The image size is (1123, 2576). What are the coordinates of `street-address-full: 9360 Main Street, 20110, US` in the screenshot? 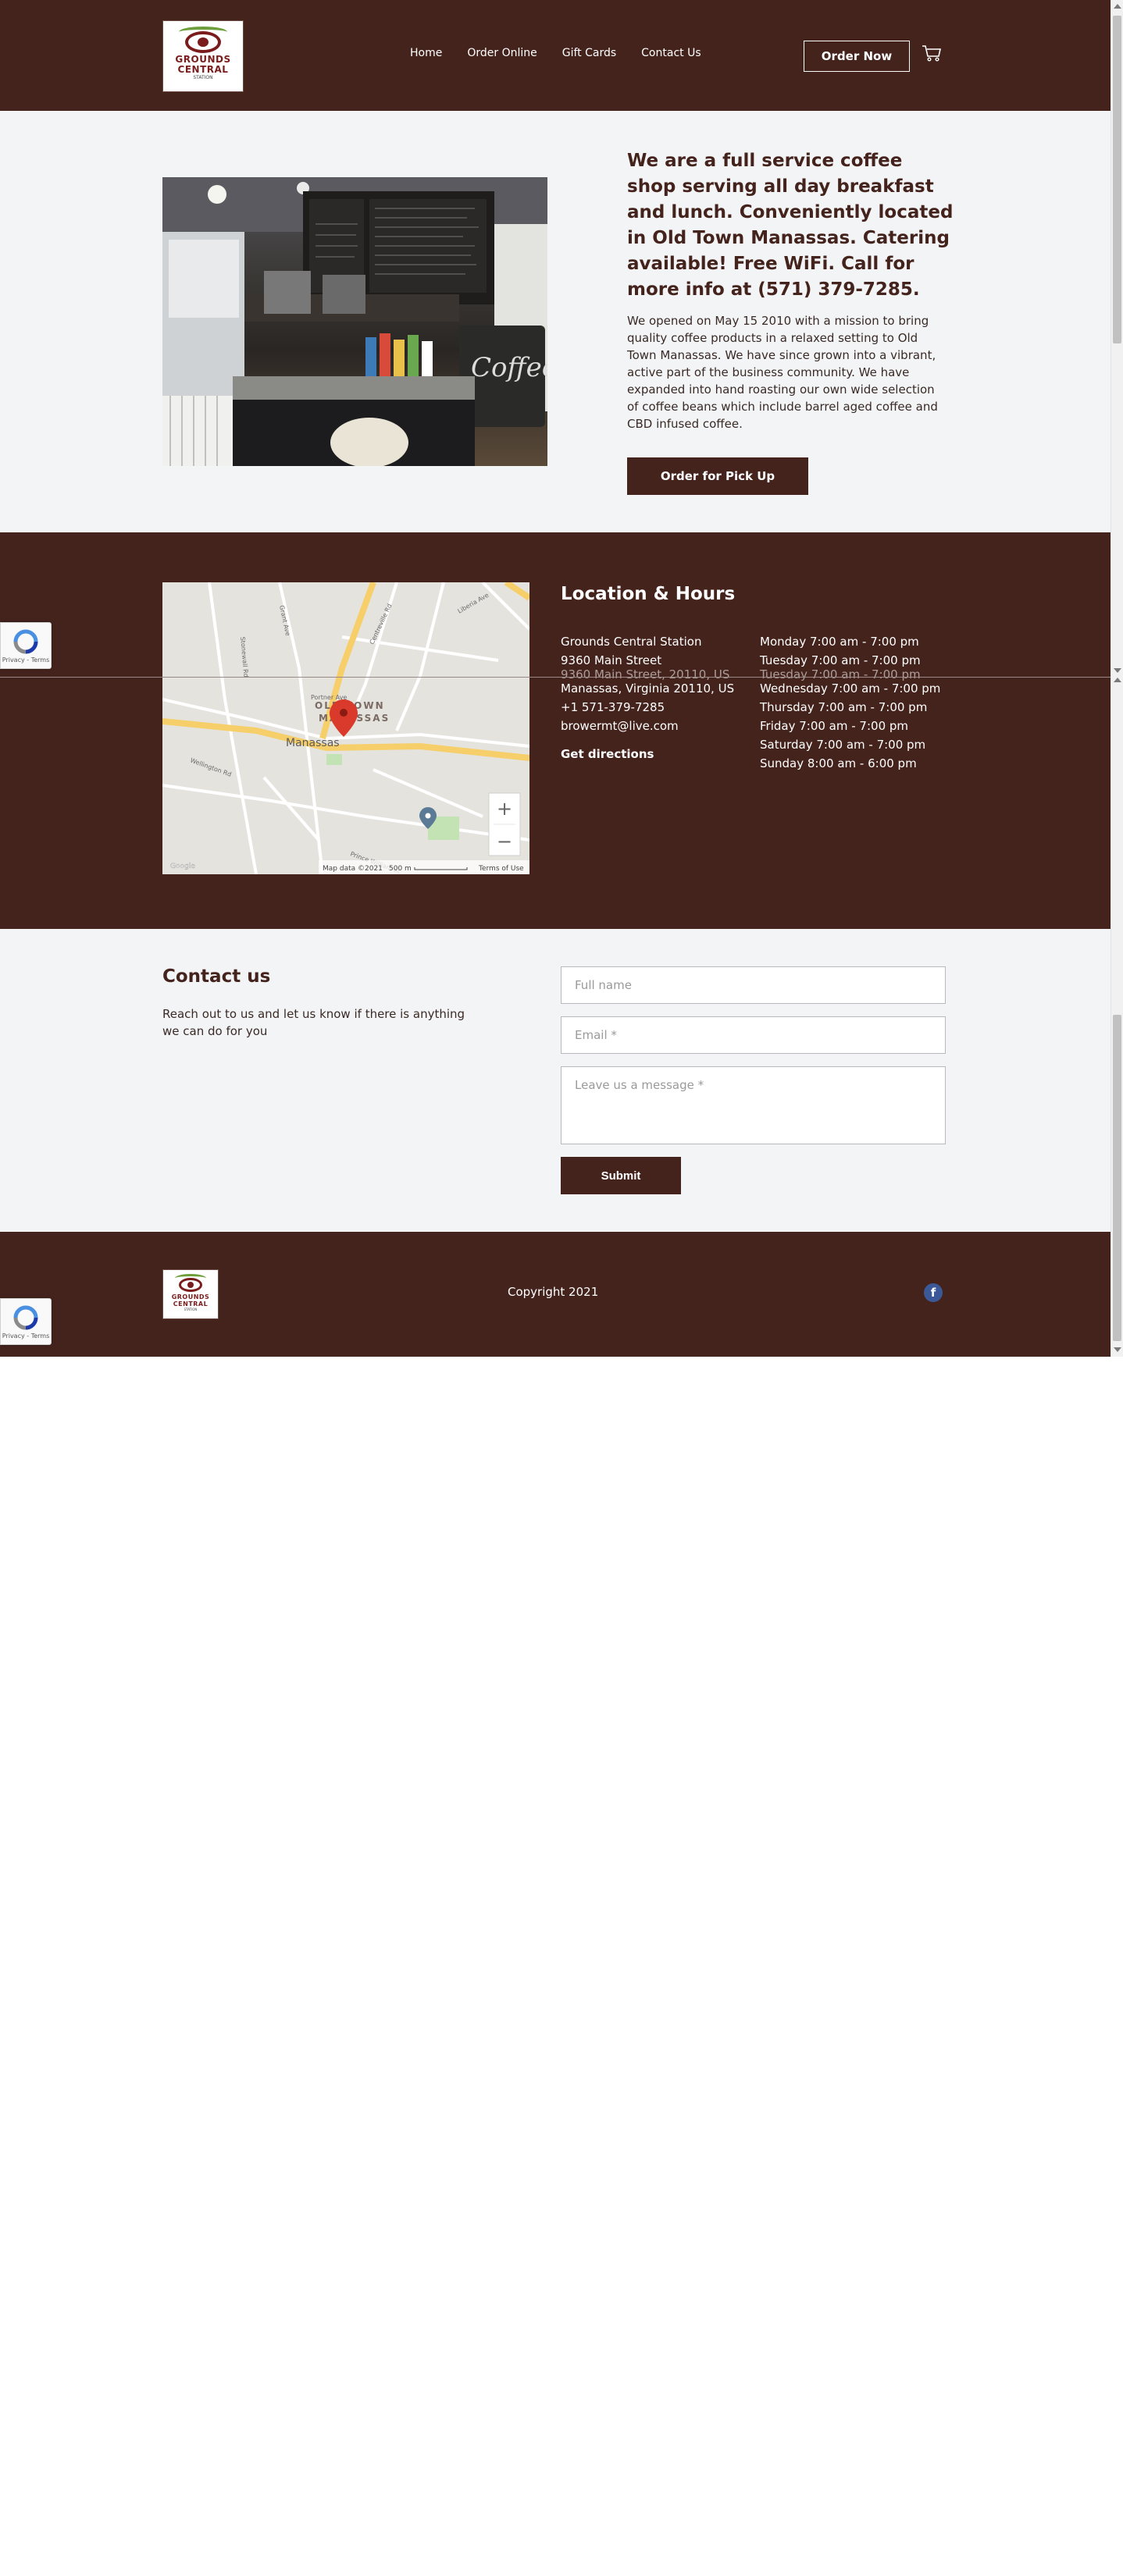 It's located at (645, 674).